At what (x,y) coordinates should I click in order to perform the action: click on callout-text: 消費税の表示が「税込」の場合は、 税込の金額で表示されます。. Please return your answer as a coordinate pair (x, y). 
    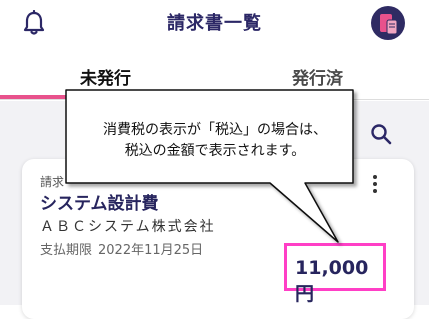
    Looking at the image, I should click on (215, 141).